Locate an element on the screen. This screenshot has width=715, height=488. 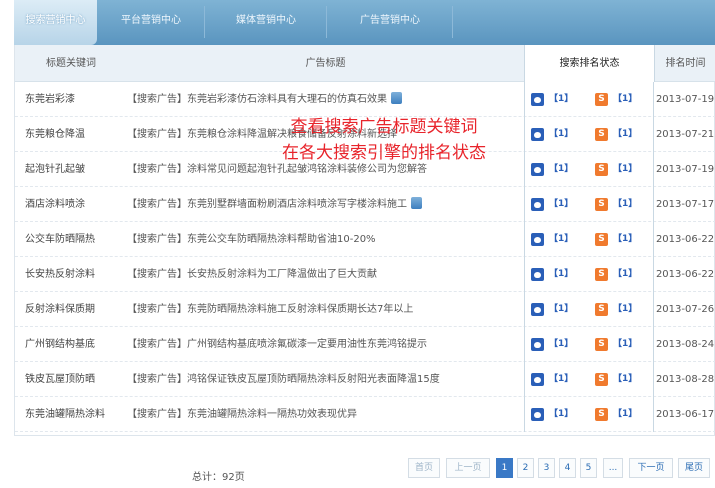
rank-date-cell: 2013-08-24 is located at coordinates (685, 344).